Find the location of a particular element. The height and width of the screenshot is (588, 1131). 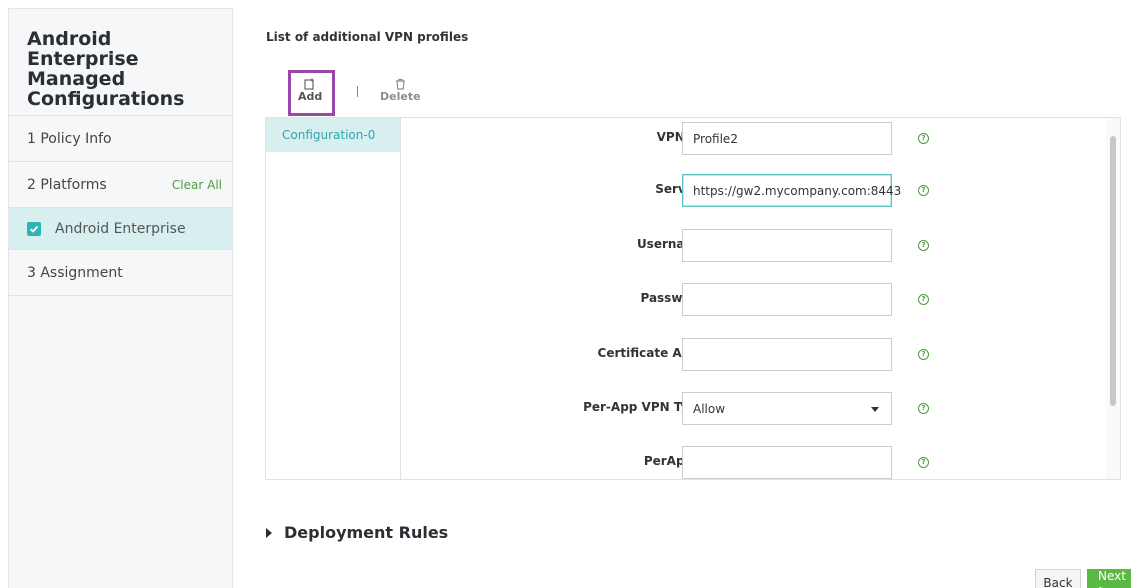

toolbar-separator is located at coordinates (357, 91).